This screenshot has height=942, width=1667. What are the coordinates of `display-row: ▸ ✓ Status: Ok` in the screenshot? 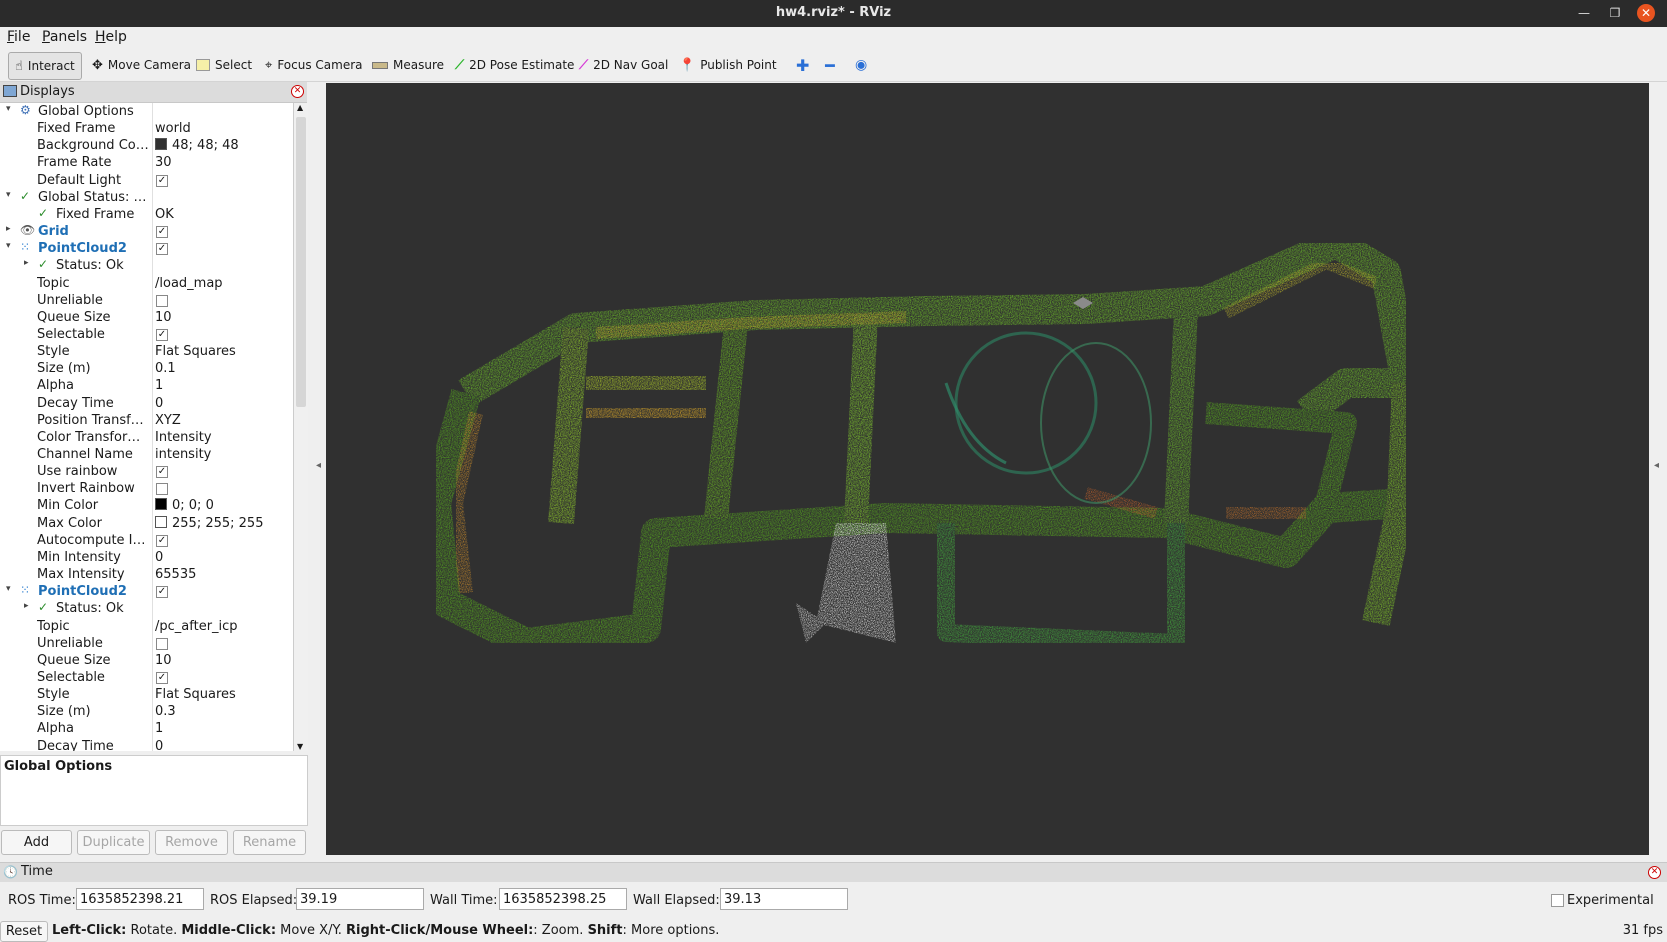 It's located at (146, 265).